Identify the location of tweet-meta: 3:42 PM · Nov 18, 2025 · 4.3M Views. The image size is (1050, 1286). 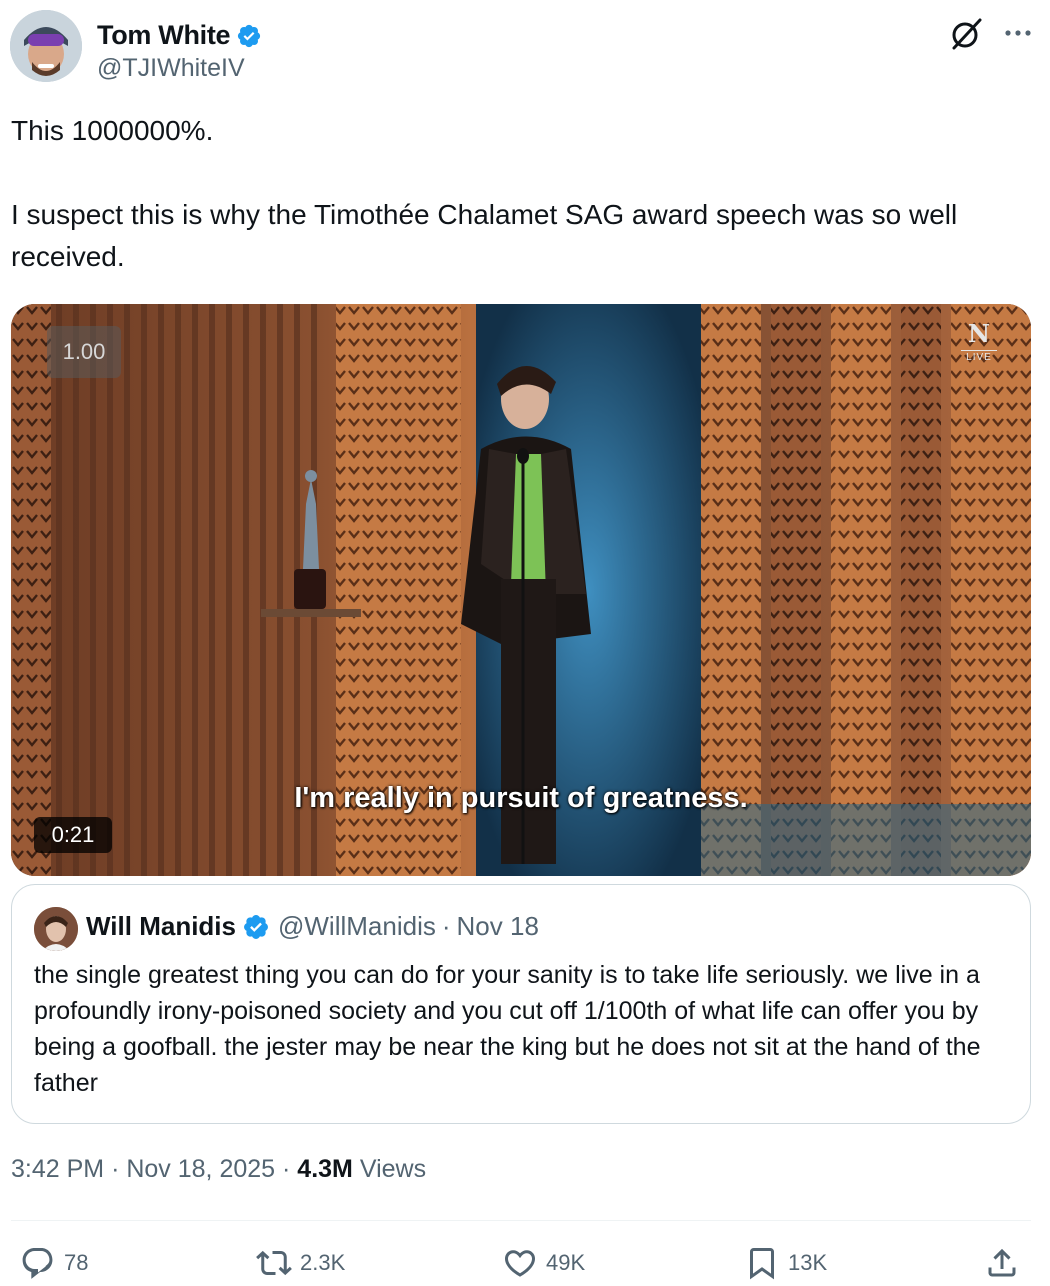
(218, 1169).